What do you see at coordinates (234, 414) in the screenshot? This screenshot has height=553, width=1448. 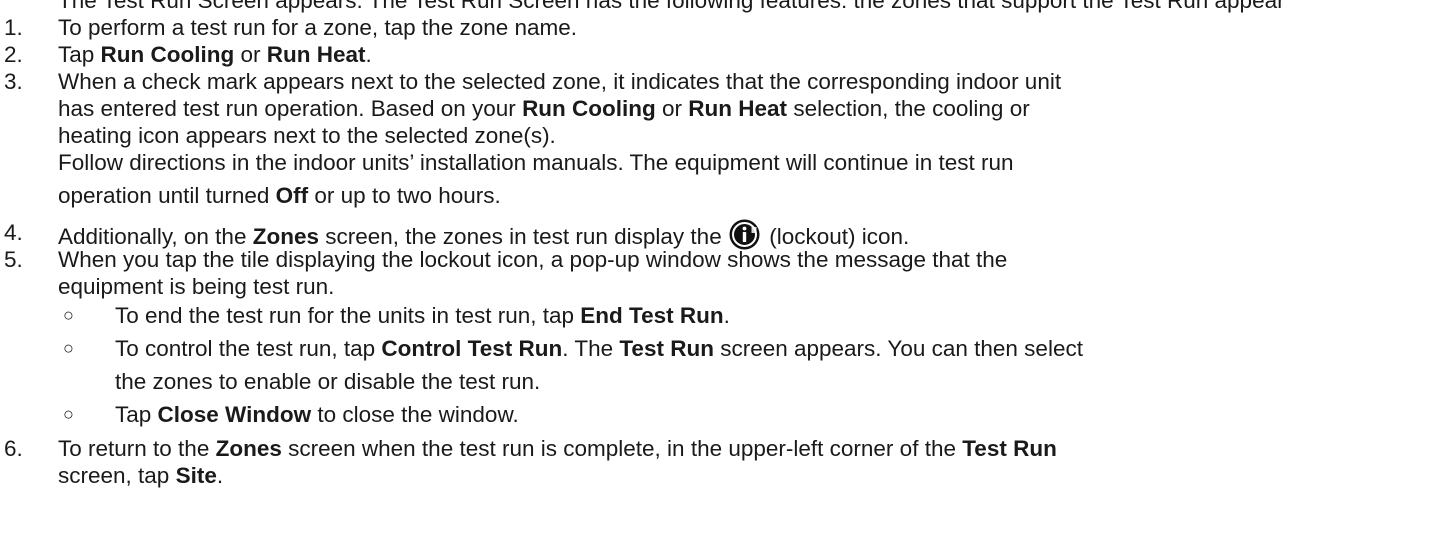 I see `bold-term: Close Window` at bounding box center [234, 414].